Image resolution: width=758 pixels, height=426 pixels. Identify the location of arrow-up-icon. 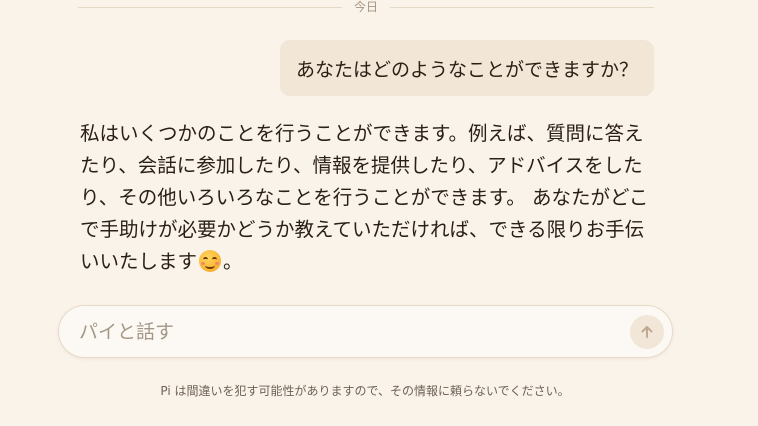
(647, 332).